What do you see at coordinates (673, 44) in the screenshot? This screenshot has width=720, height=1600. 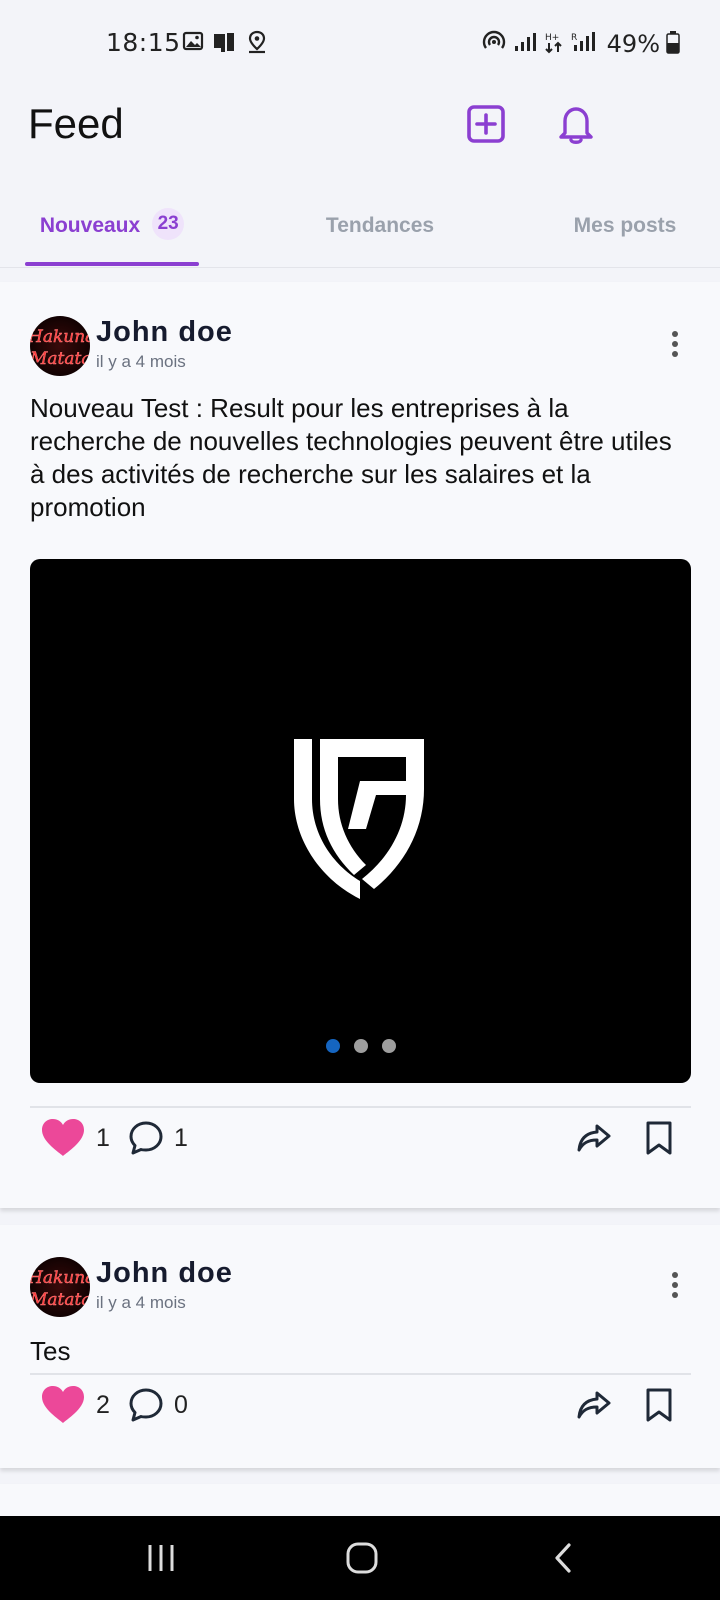 I see `battery-icon` at bounding box center [673, 44].